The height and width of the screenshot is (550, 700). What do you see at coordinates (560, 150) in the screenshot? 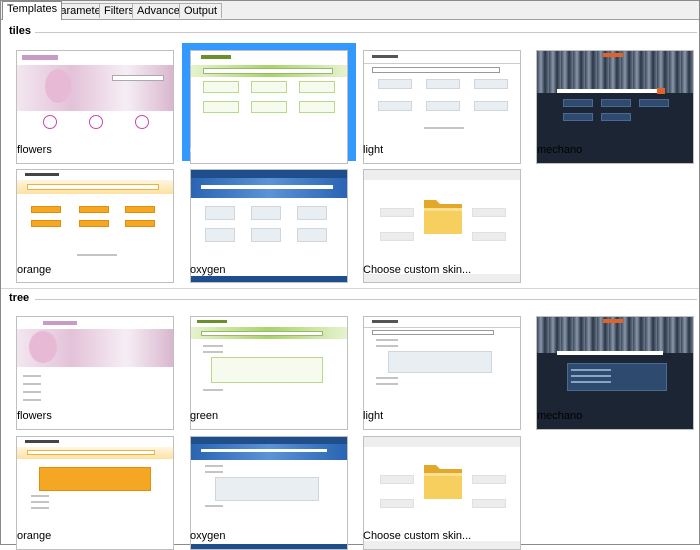
I see `label-tiles-mechano: mechano` at bounding box center [560, 150].